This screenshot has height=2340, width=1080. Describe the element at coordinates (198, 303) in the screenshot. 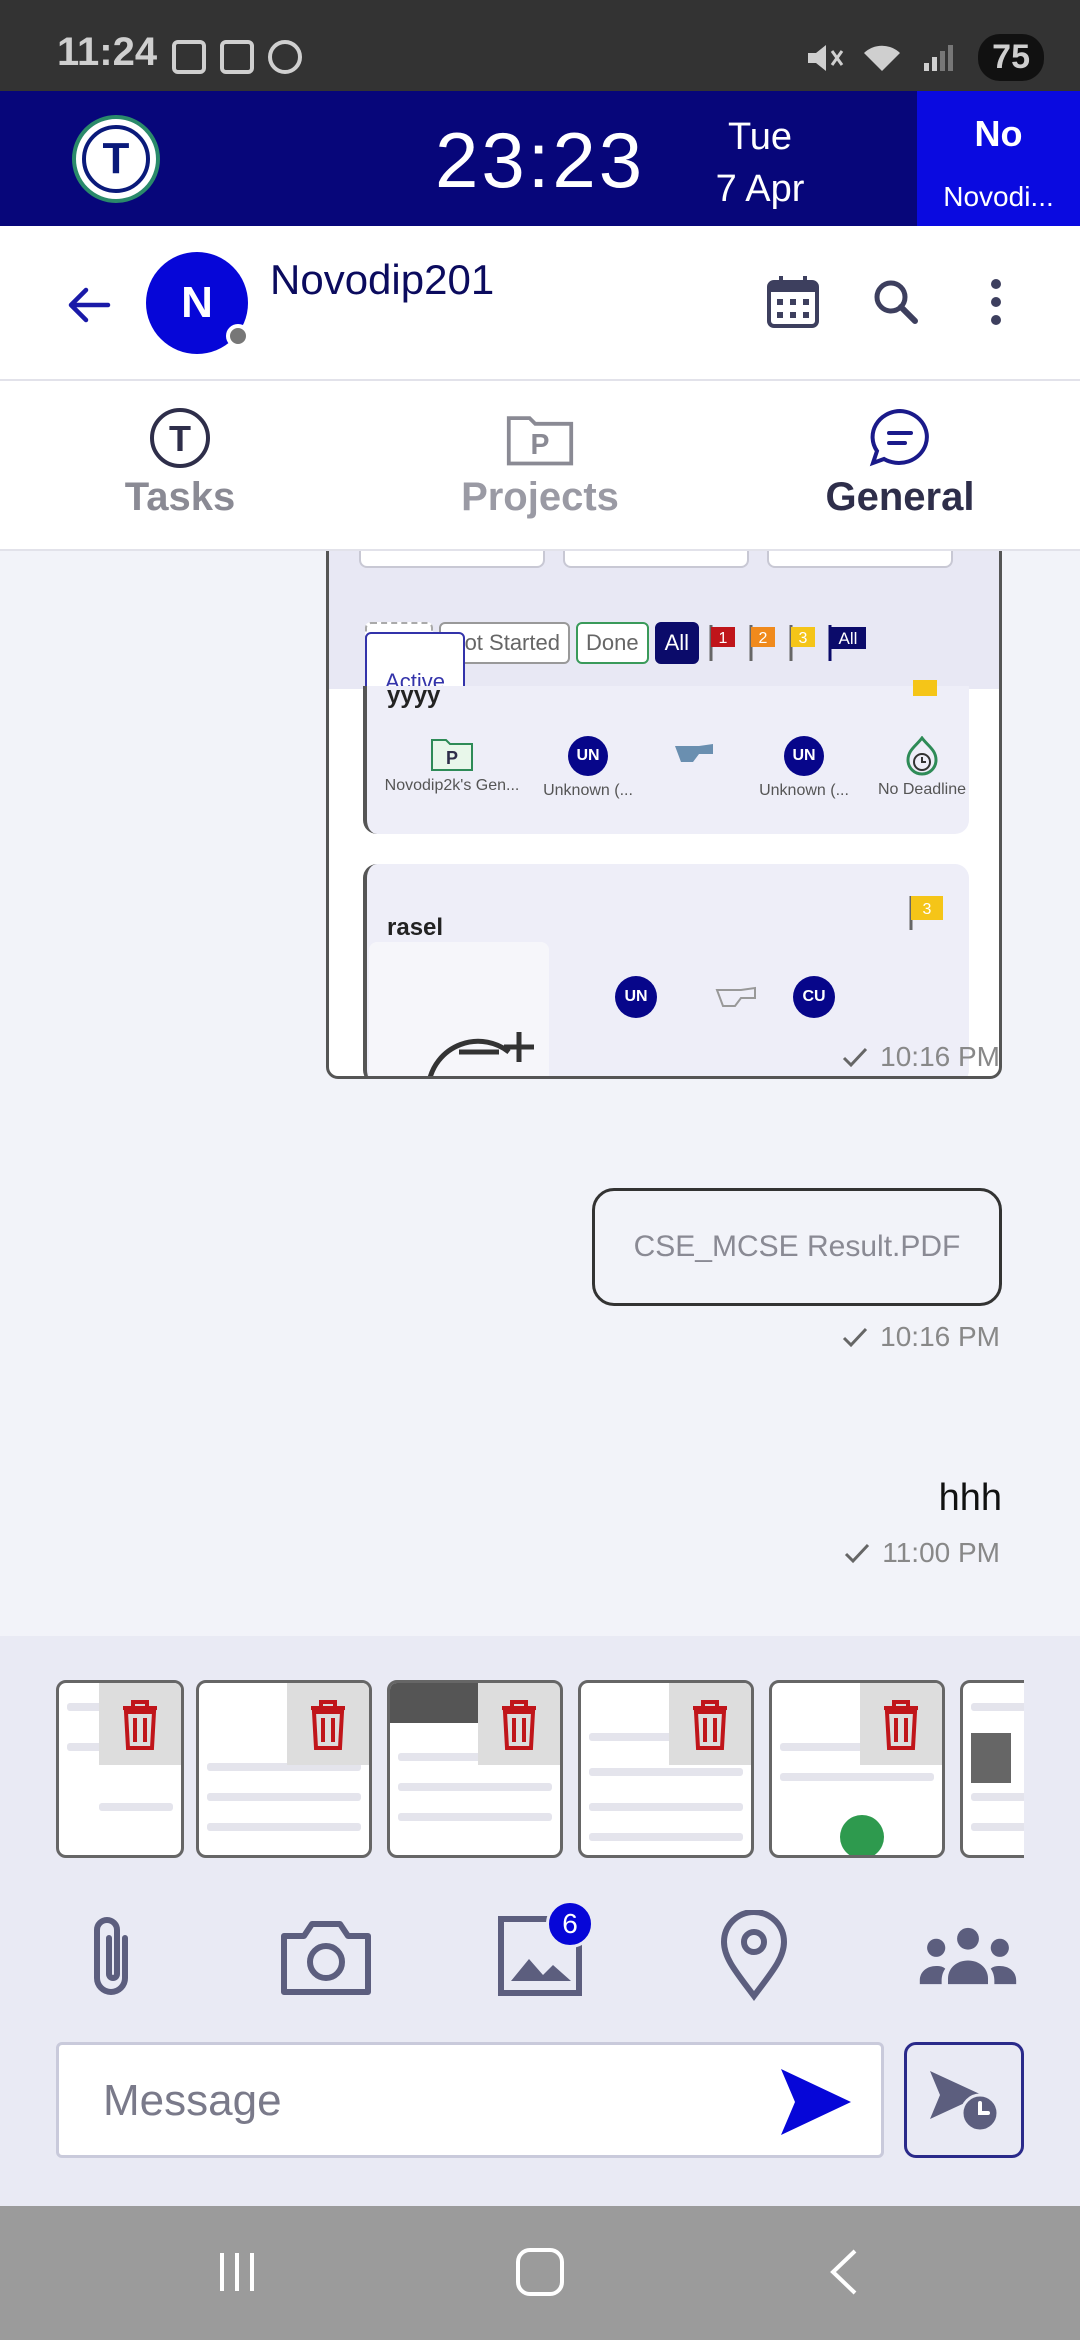

I see `avatar: N` at that location.